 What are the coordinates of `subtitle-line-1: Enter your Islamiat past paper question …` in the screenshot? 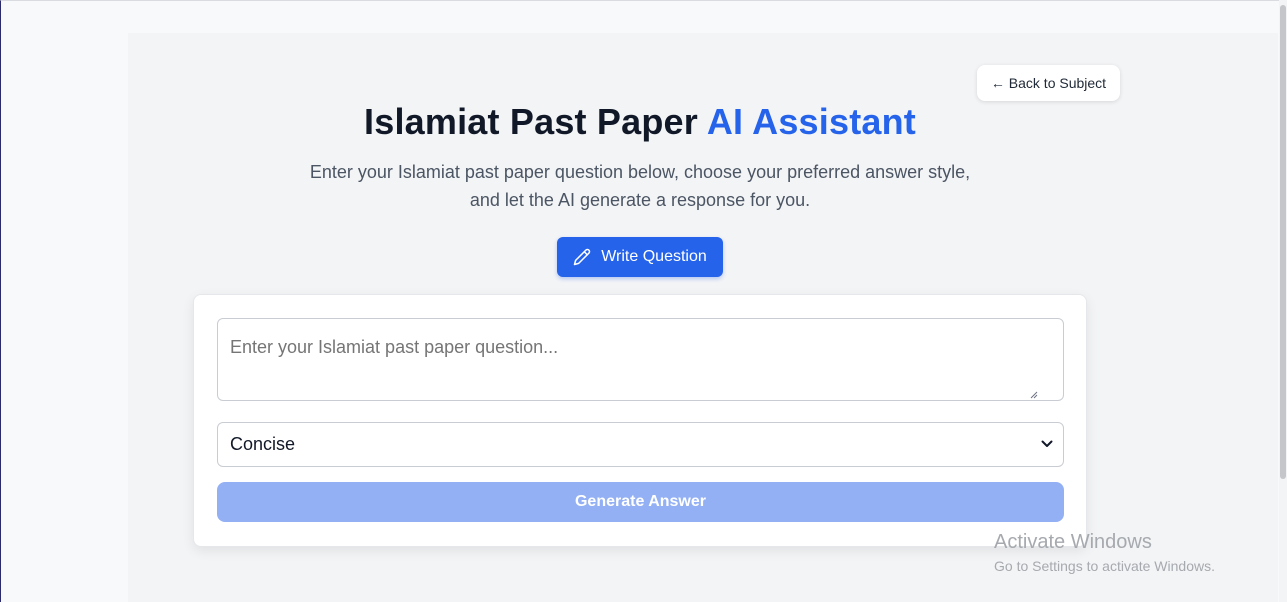 It's located at (640, 172).